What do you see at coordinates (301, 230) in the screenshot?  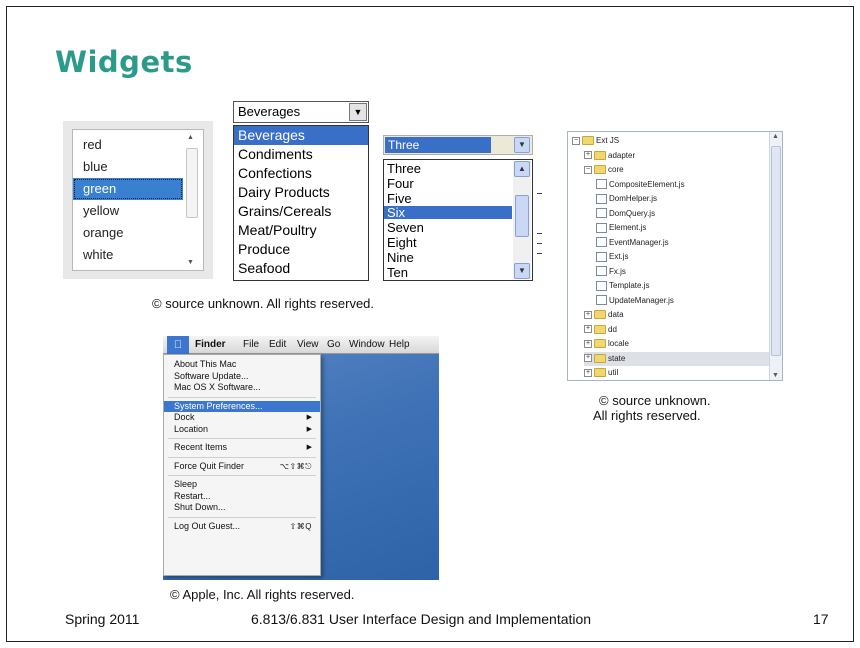 I see `dropdown-option: Meat/Poultry` at bounding box center [301, 230].